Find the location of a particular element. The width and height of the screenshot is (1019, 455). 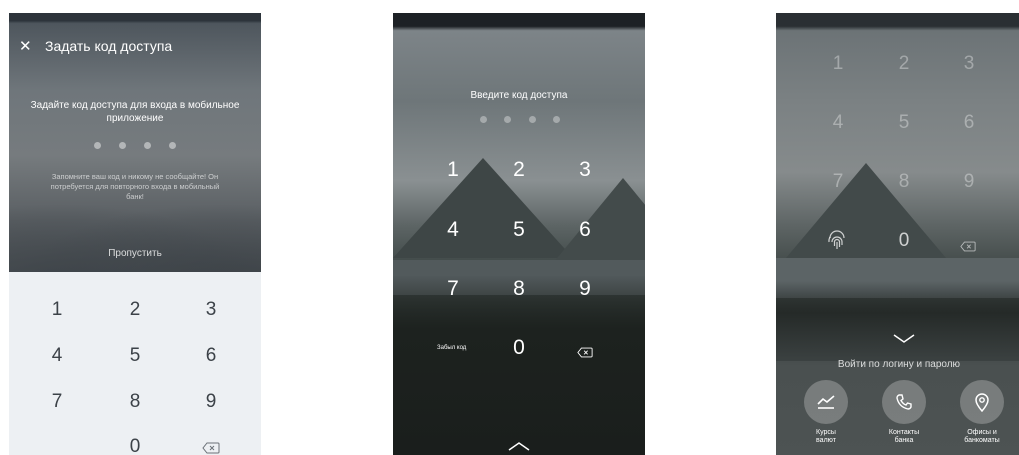

keypad: 1 2 3 4 5 6 7 8 9 0 is located at coordinates (135, 363).